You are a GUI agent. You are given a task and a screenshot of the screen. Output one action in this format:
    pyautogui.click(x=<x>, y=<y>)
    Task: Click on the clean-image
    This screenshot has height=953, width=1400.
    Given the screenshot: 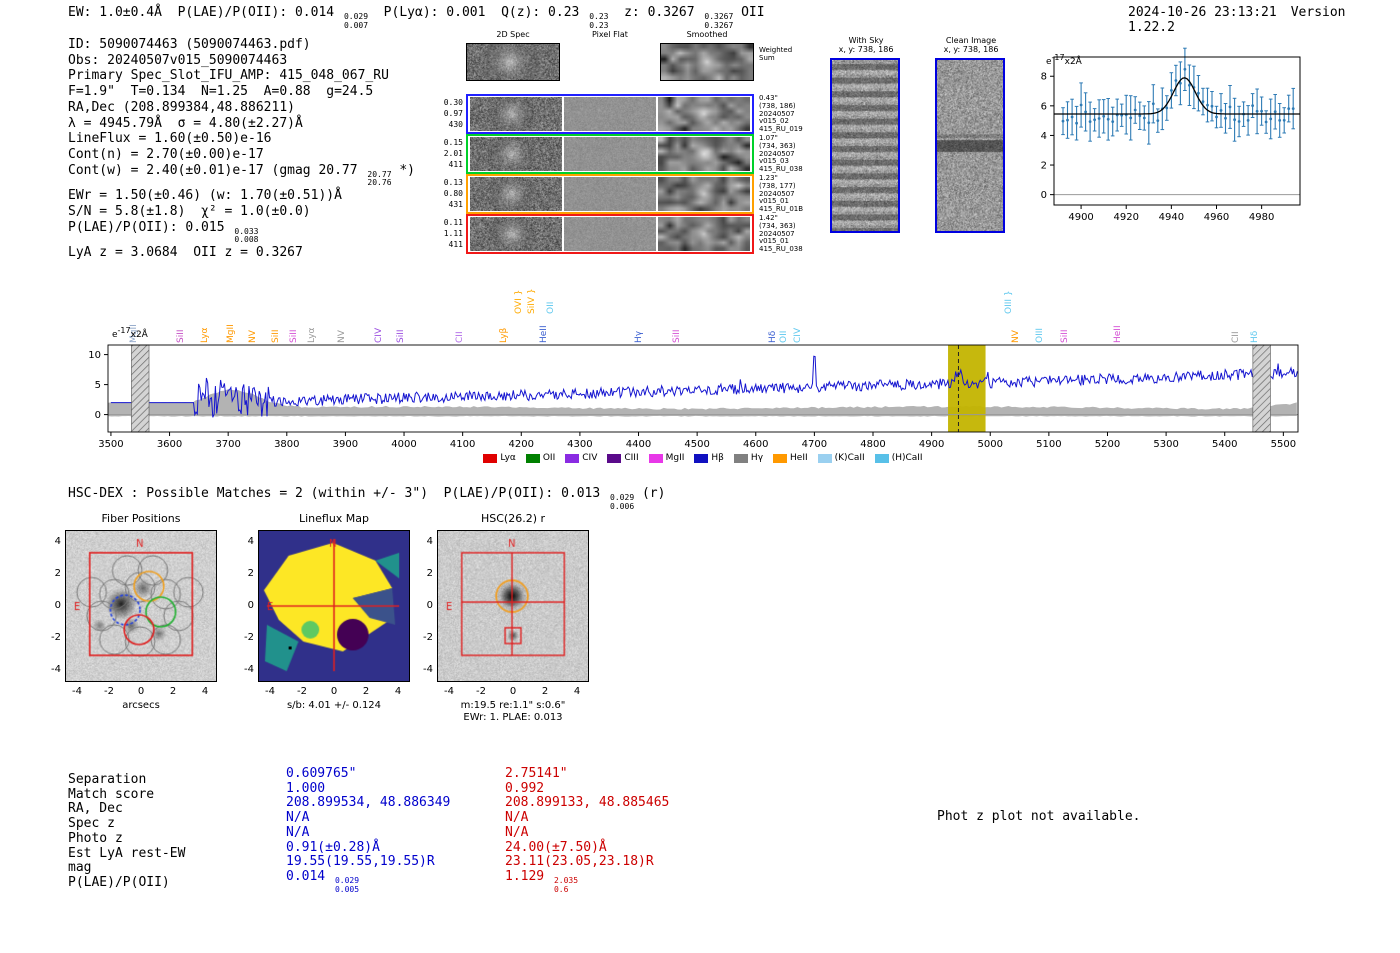 What is the action you would take?
    pyautogui.click(x=970, y=145)
    